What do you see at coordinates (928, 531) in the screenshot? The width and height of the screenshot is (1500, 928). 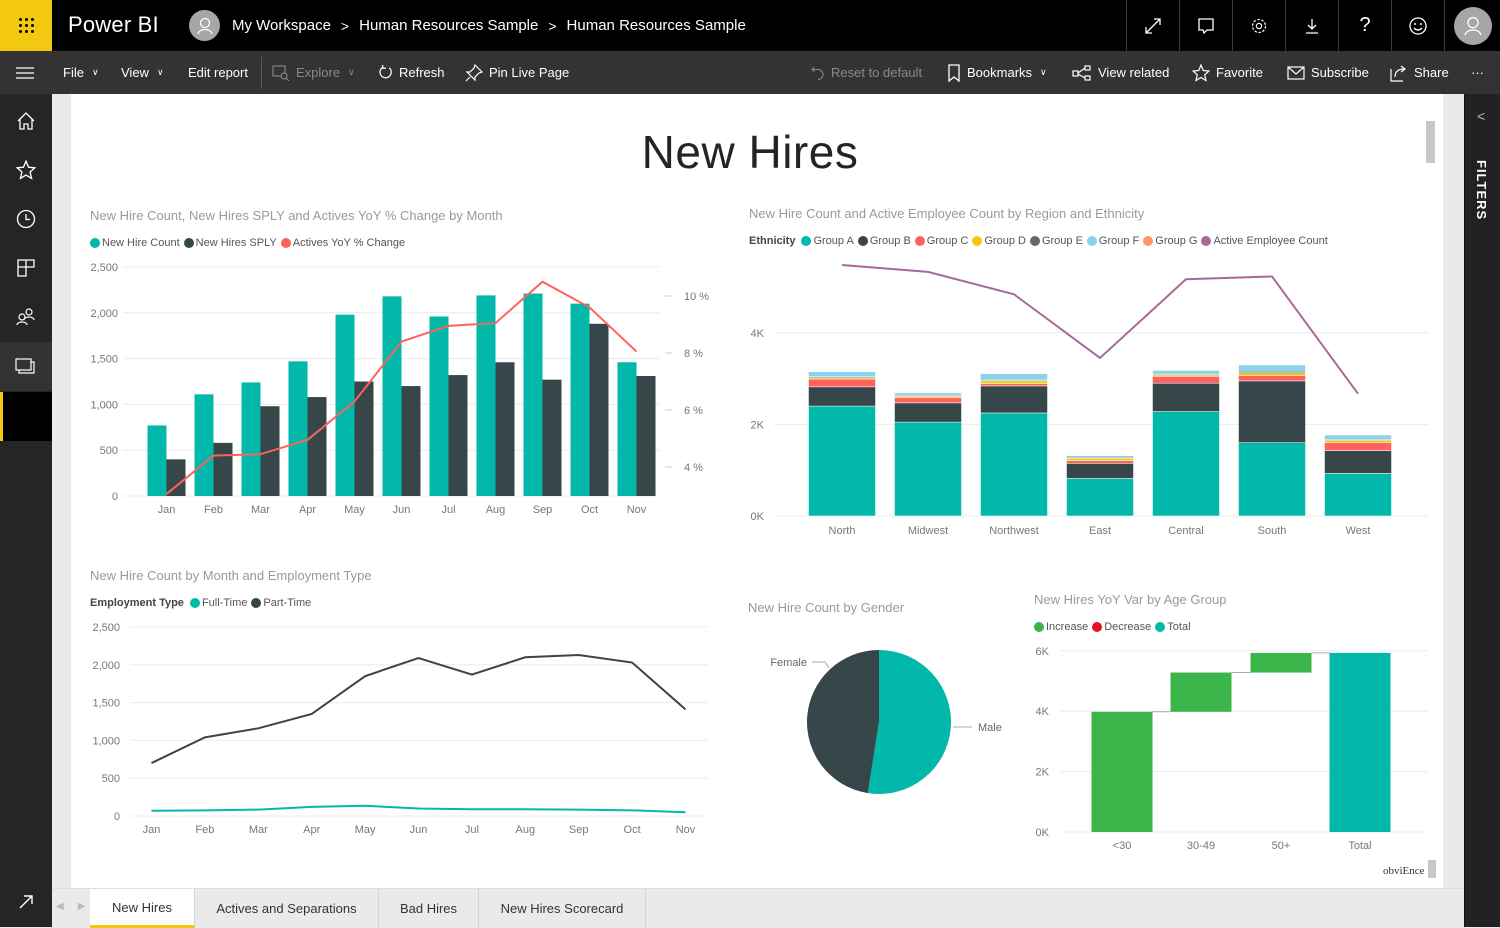 I see `x-tick-label: Midwest` at bounding box center [928, 531].